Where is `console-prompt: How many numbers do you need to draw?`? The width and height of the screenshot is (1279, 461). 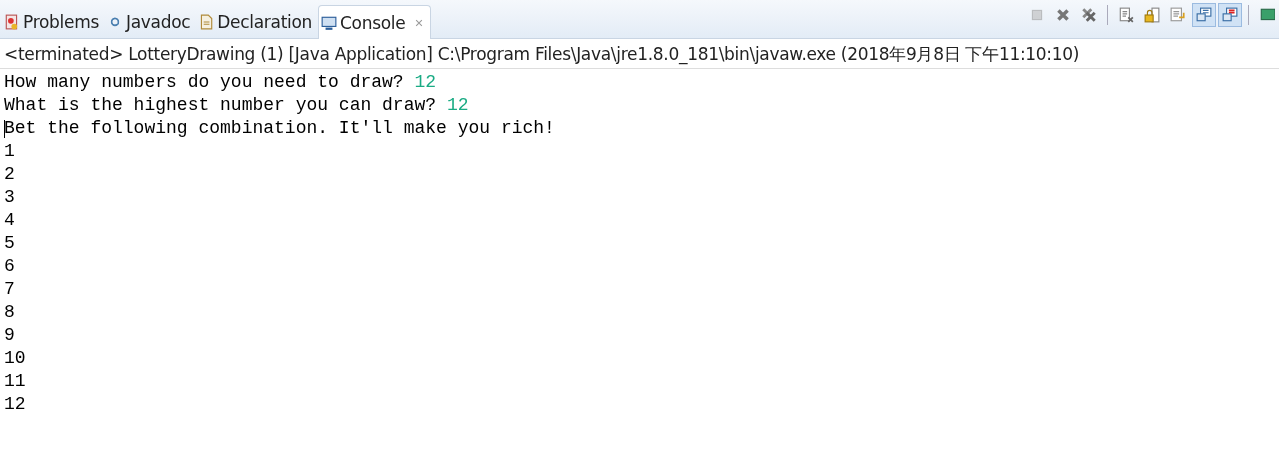 console-prompt: How many numbers do you need to draw? is located at coordinates (204, 82).